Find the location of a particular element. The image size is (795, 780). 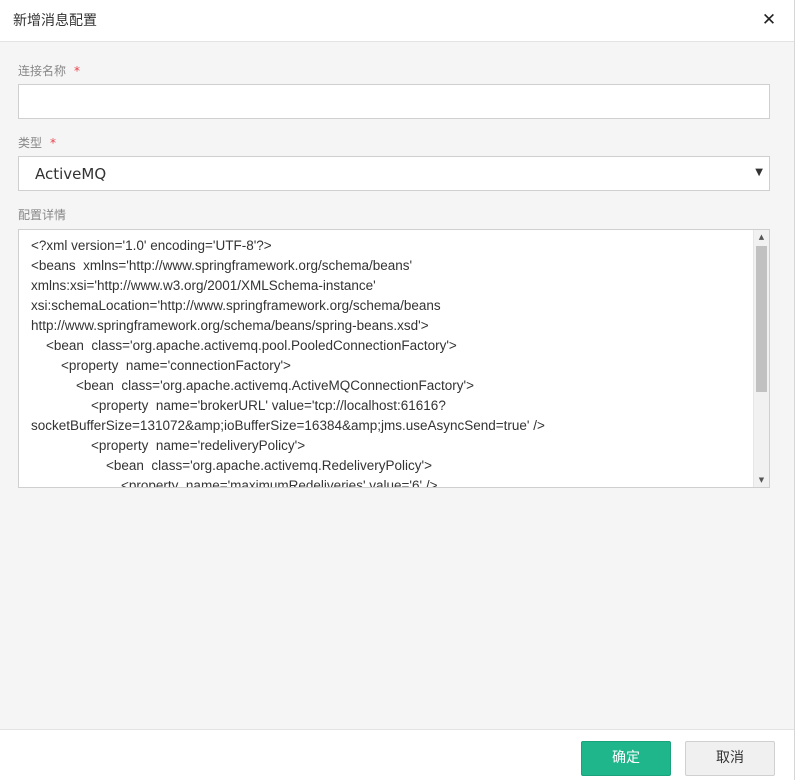

dialog-footer: 确定 取消 is located at coordinates (397, 754).